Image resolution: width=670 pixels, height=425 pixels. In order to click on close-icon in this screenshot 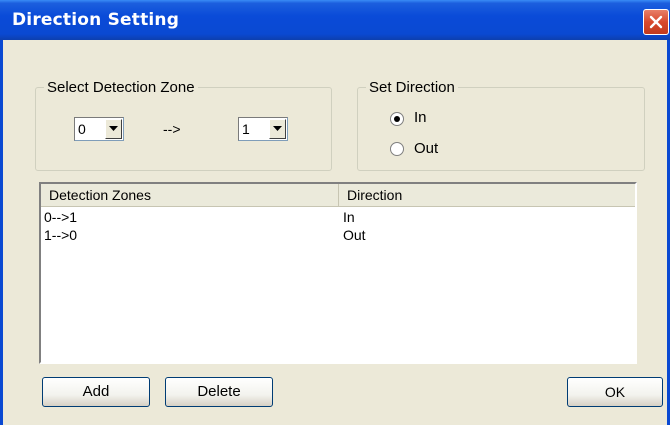, I will do `click(656, 22)`.